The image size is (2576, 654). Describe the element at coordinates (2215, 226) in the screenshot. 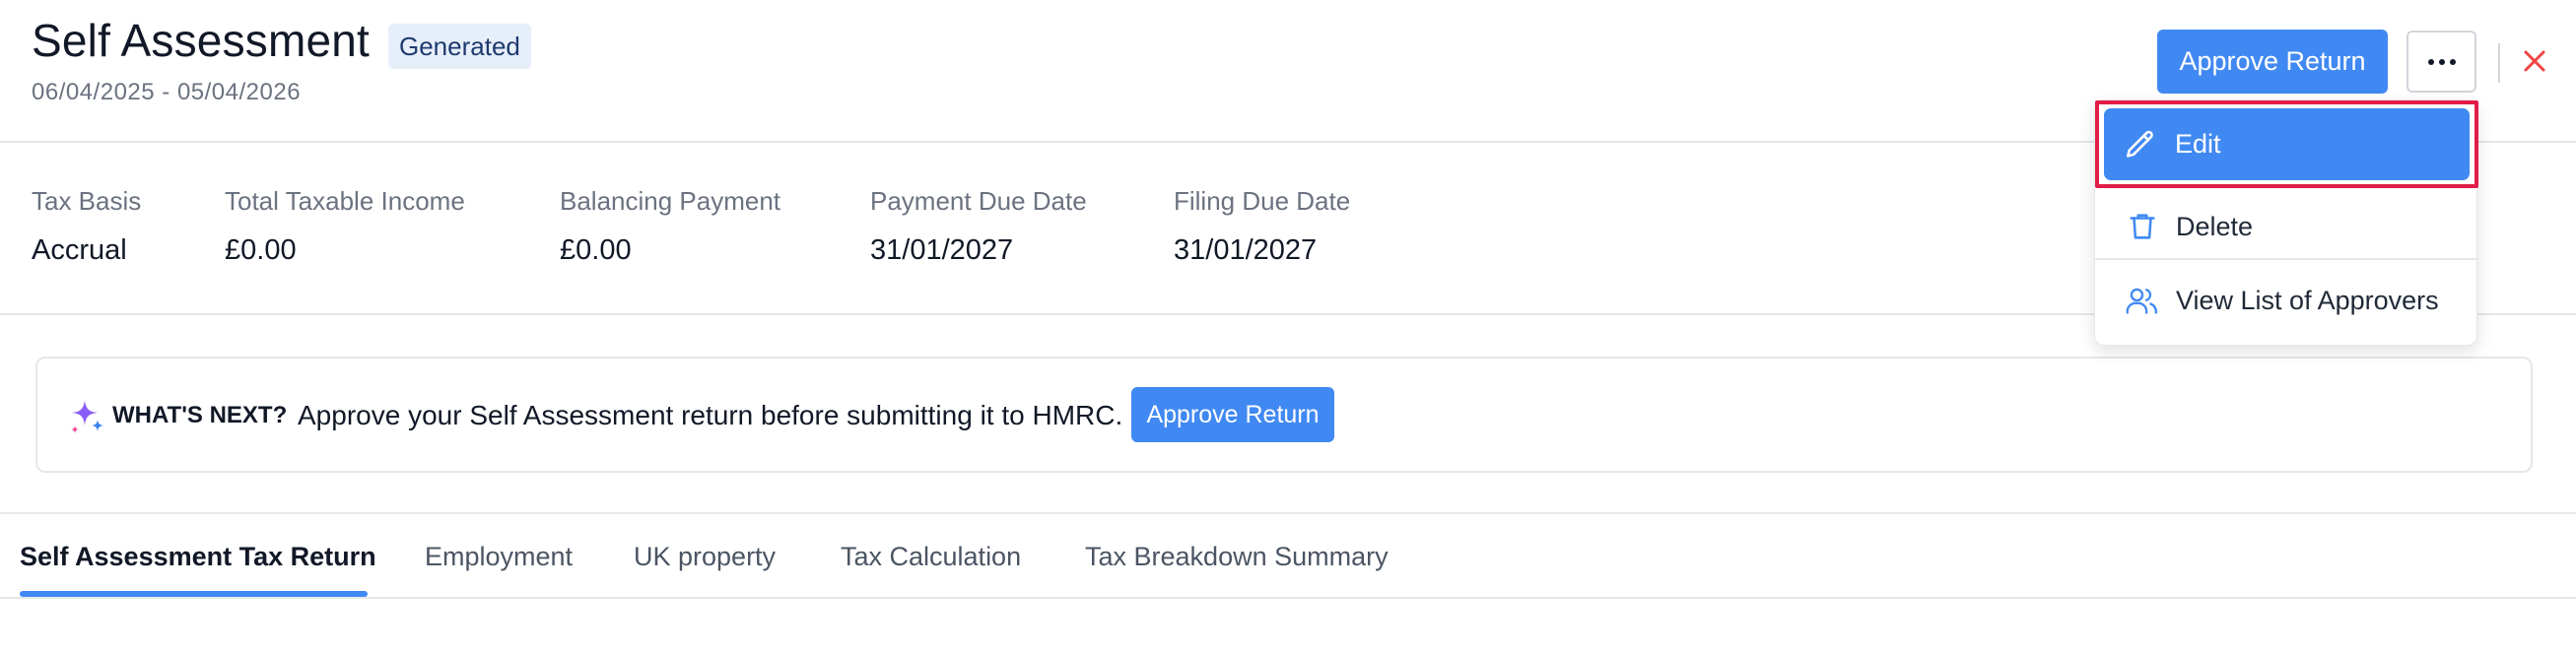

I see `menu-item-label: Delete` at that location.